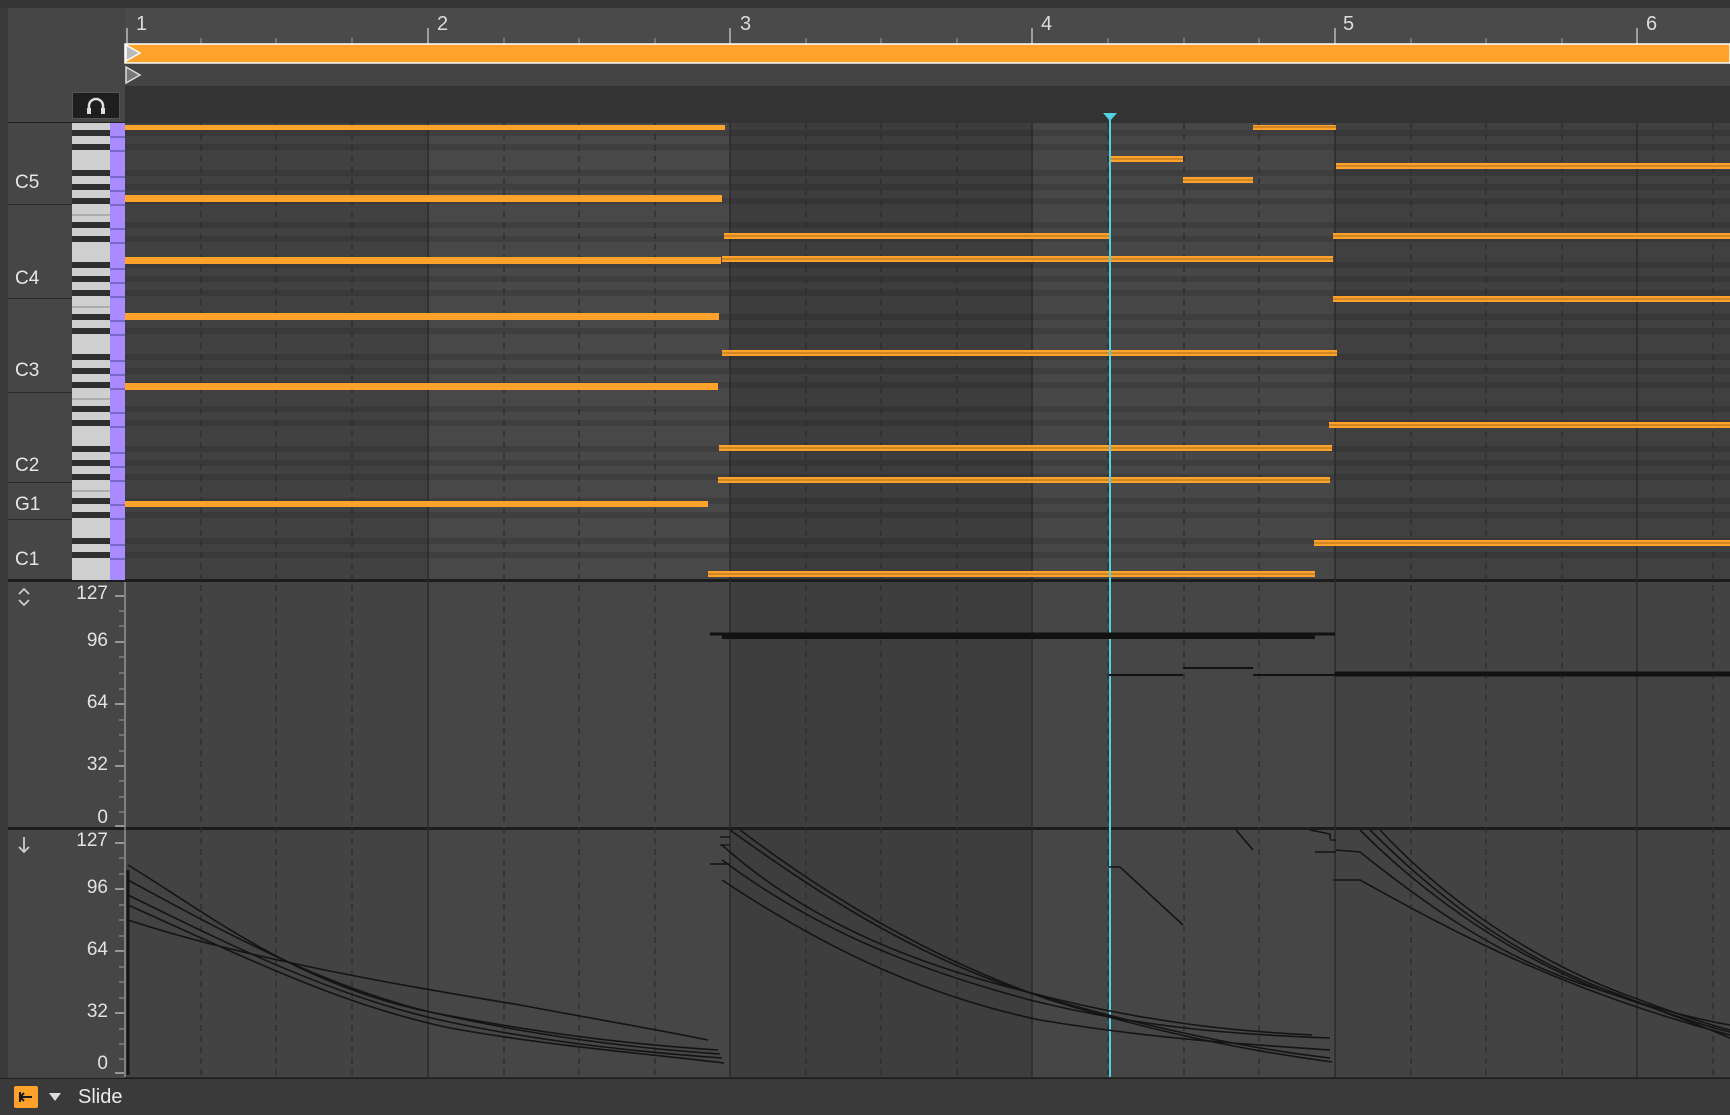 This screenshot has height=1115, width=1730. I want to click on slide-tick-64: 64, so click(97, 949).